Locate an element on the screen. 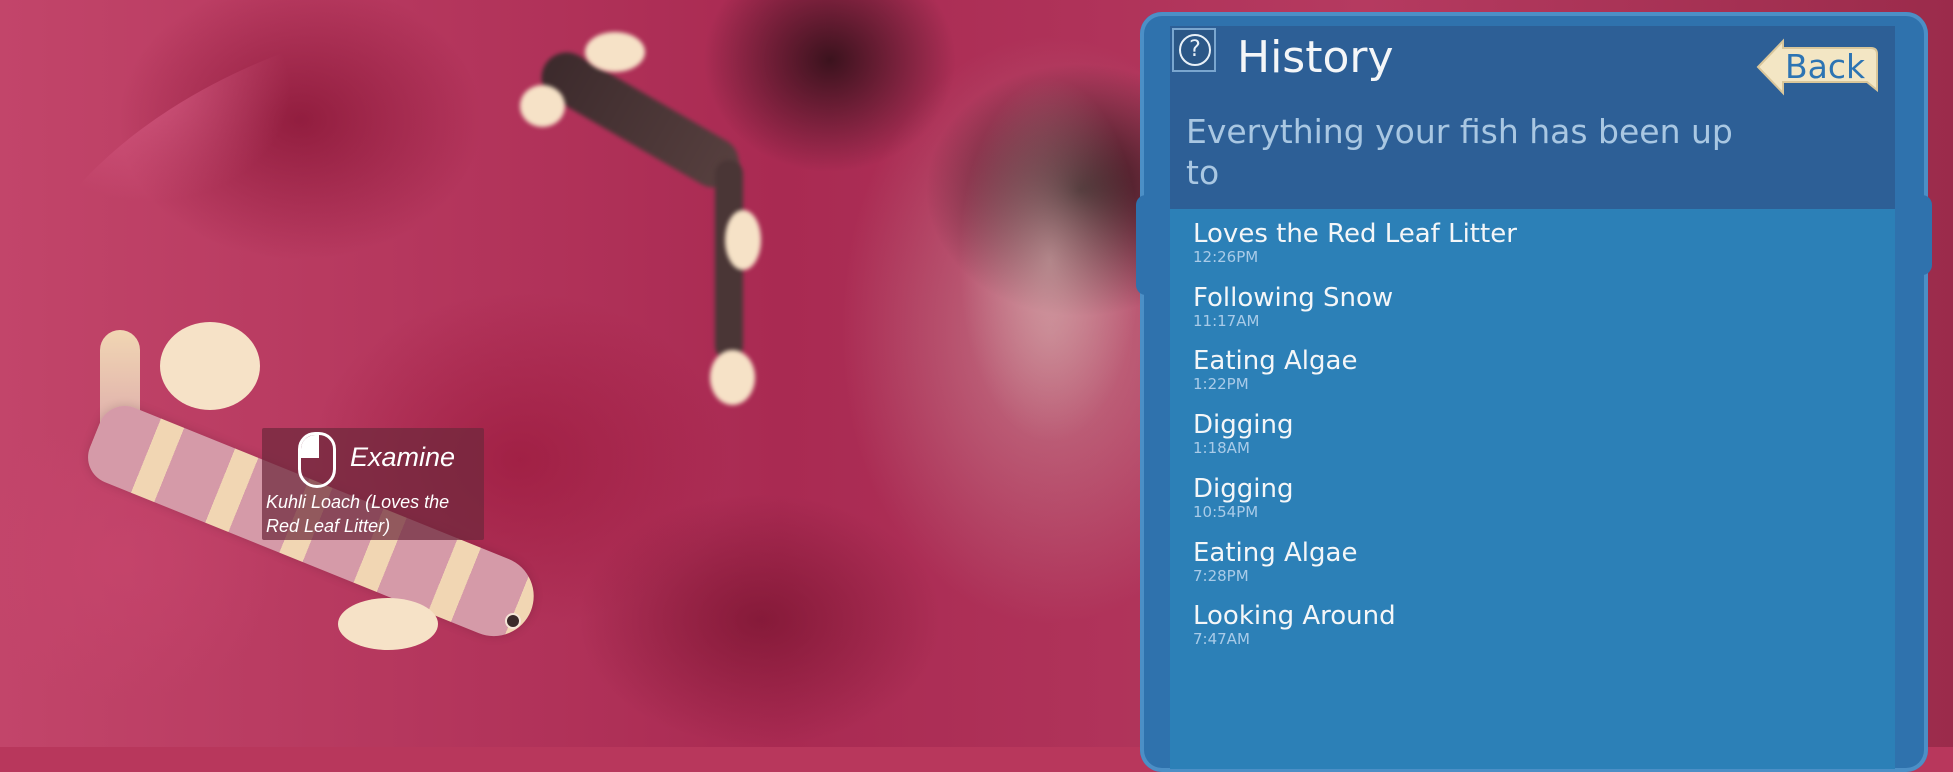 The width and height of the screenshot is (1953, 772). back-button: Back is located at coordinates (1818, 67).